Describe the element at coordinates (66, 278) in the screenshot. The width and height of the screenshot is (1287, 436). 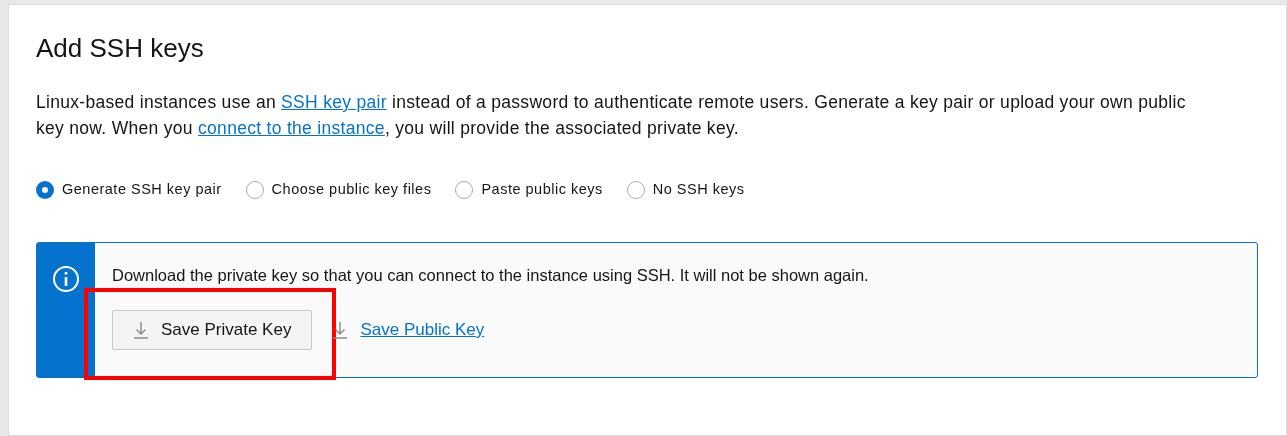
I see `info-icon` at that location.